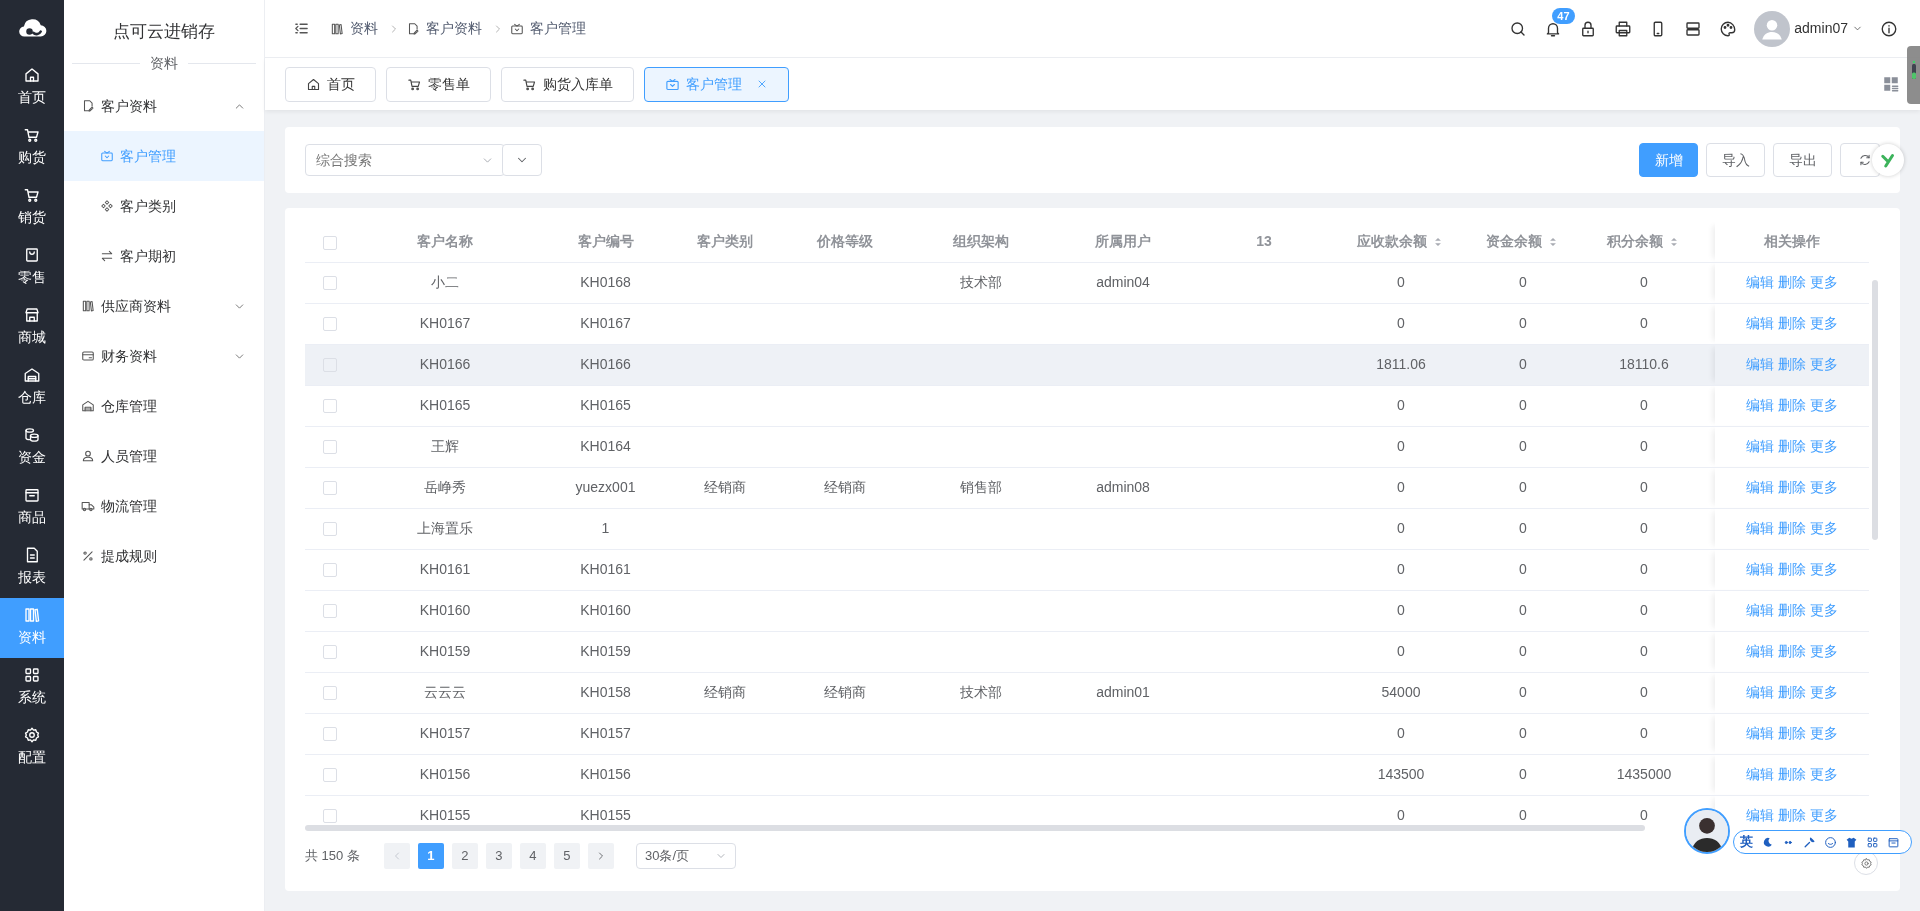  What do you see at coordinates (164, 356) in the screenshot?
I see `menu-item: 财务资料` at bounding box center [164, 356].